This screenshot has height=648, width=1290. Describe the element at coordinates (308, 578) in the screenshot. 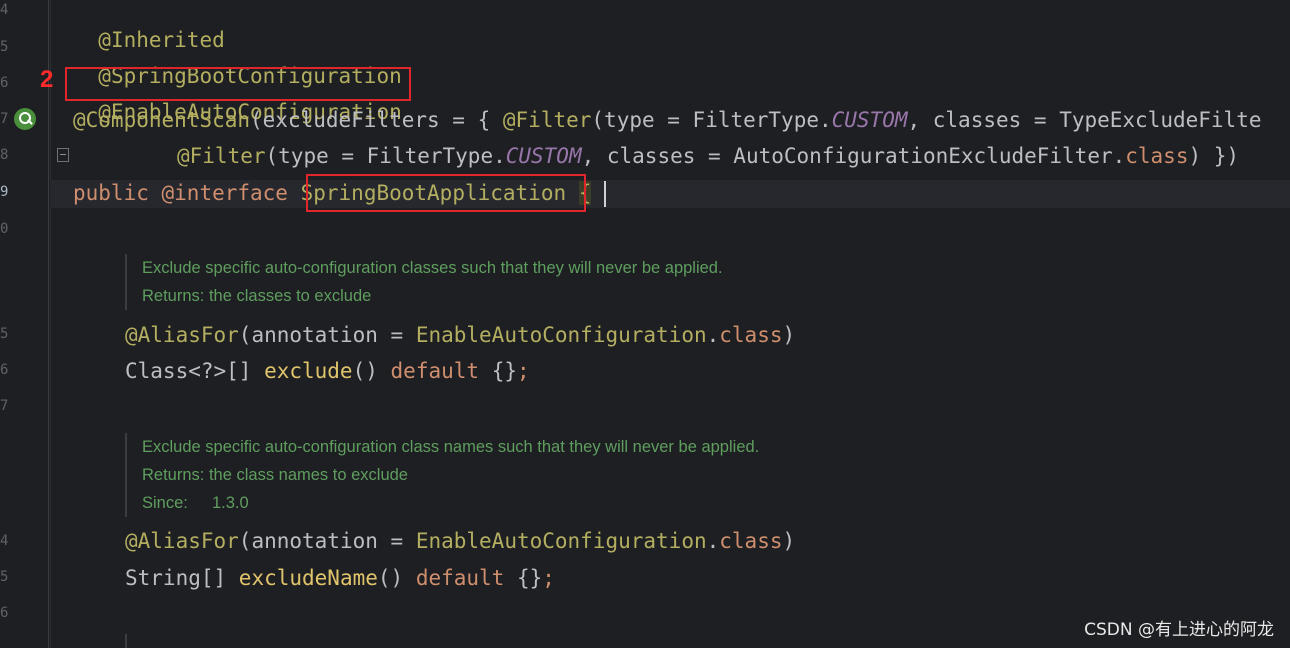

I see `method-name: excludeName` at that location.